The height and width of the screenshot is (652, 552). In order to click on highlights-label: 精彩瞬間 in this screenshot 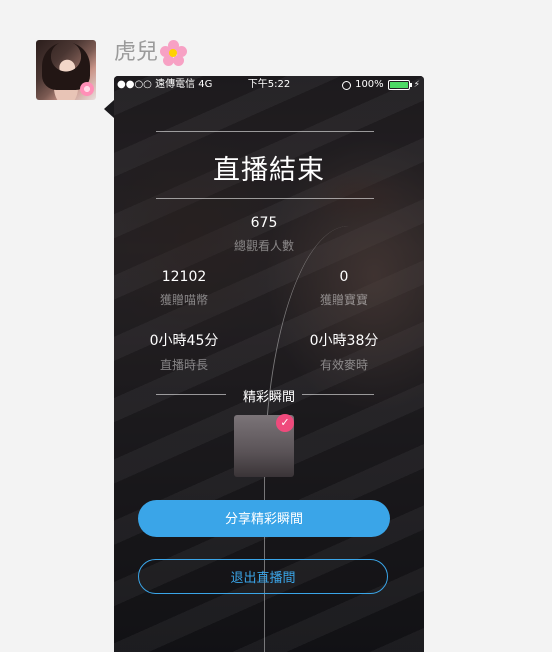, I will do `click(268, 397)`.